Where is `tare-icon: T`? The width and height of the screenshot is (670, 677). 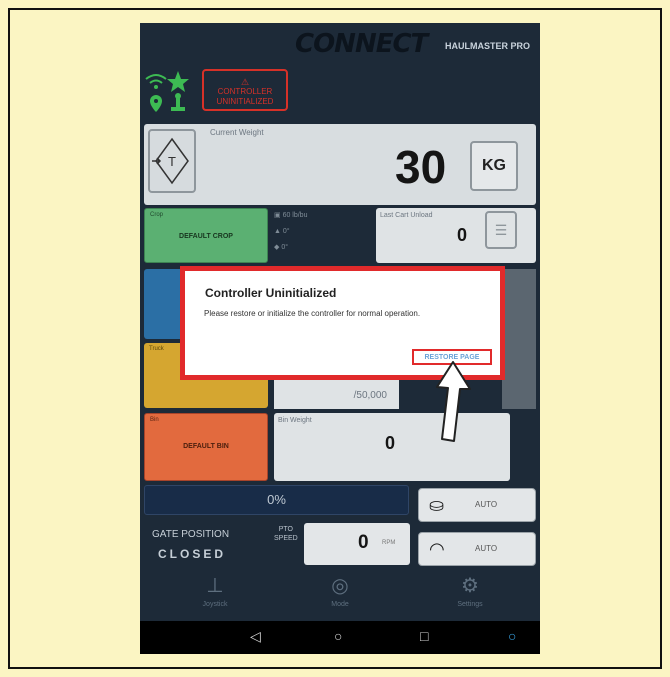 tare-icon: T is located at coordinates (170, 161).